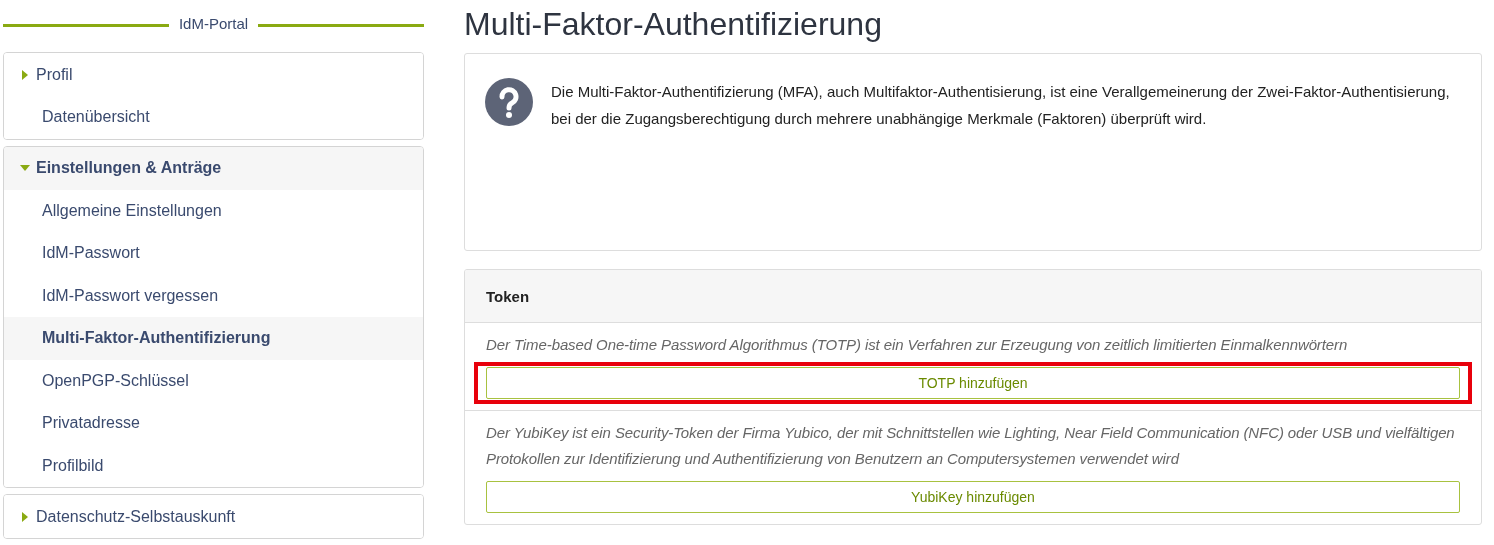 The width and height of the screenshot is (1494, 545). I want to click on token-description: Der Time-based One-time Password Algorithmus (TOTP) ist ein Verfahren zur Erzeugung von zeitlich limitierten Einmalkennwörtern, so click(917, 345).